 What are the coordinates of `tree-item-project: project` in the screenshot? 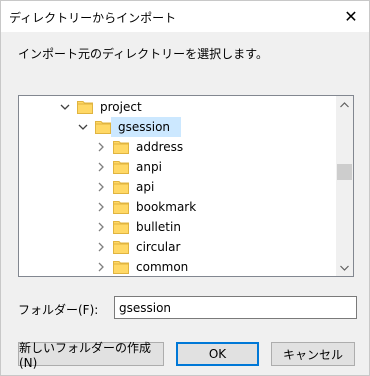 It's located at (102, 107).